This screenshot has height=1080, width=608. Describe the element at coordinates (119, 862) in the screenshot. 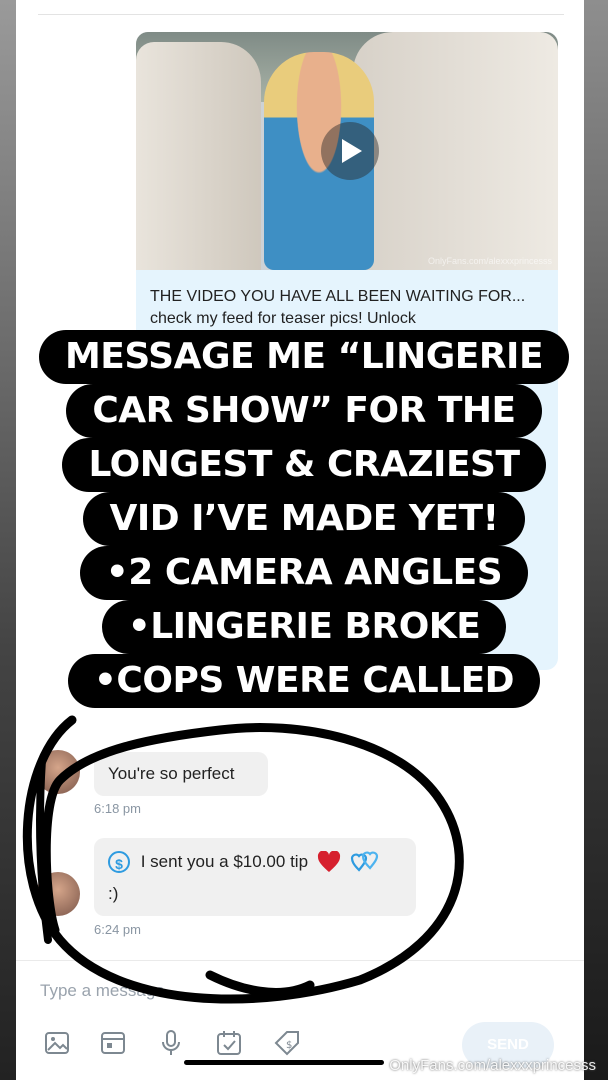

I see `dollar-icon: $` at that location.